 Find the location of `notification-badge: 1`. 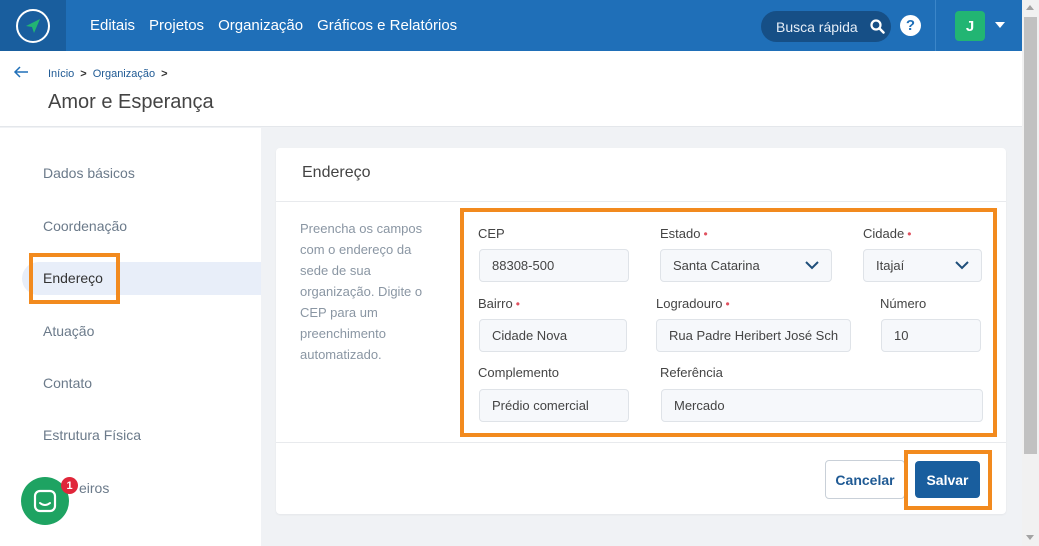

notification-badge: 1 is located at coordinates (69, 485).